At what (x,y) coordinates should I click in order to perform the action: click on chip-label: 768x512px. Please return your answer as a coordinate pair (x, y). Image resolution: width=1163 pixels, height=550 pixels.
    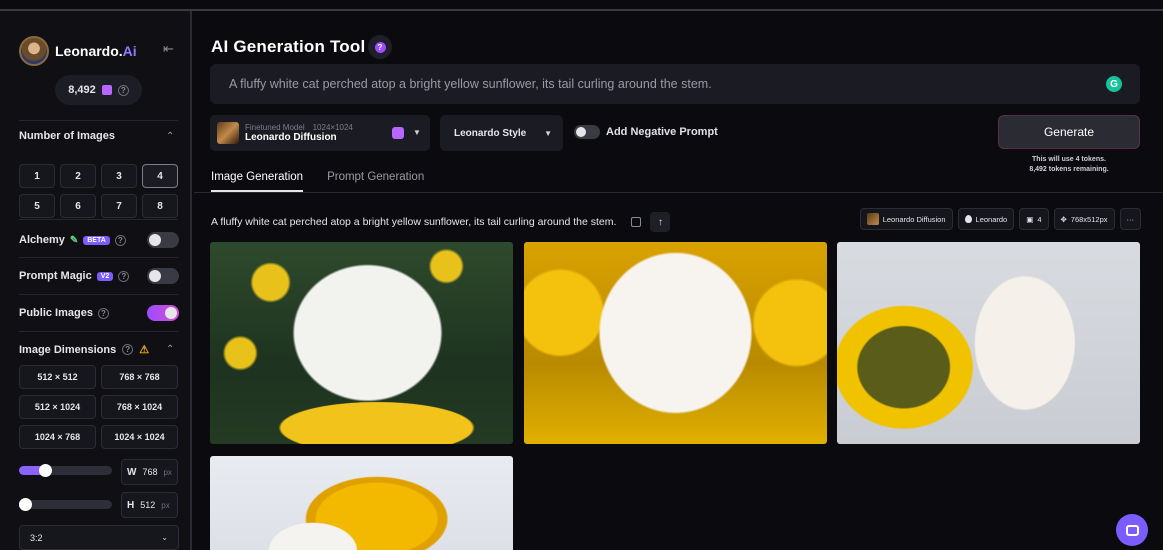
    Looking at the image, I should click on (1089, 219).